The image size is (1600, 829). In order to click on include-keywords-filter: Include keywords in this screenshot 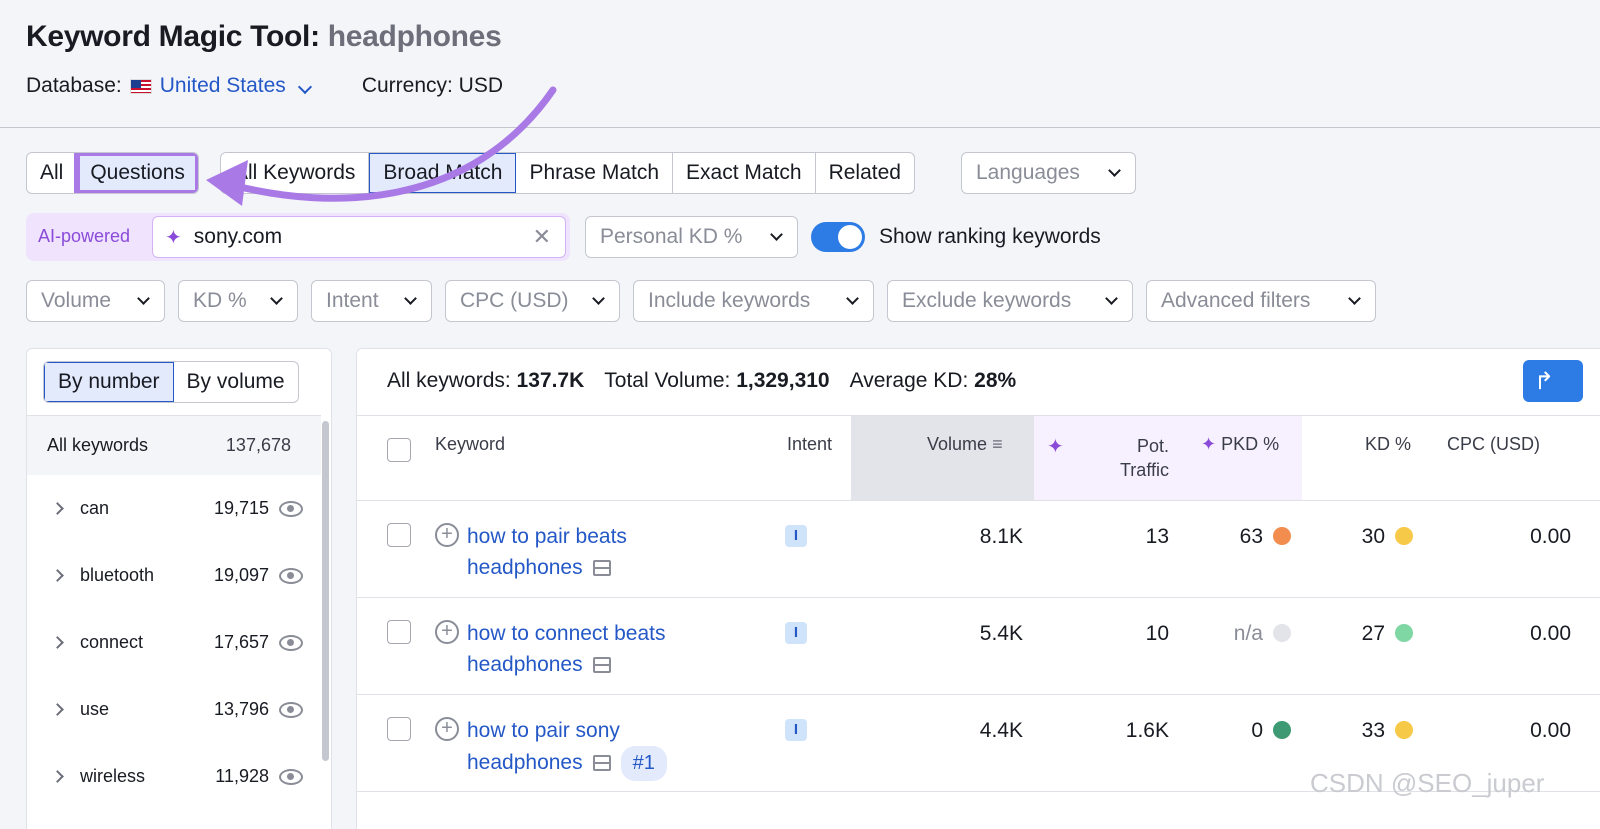, I will do `click(753, 301)`.